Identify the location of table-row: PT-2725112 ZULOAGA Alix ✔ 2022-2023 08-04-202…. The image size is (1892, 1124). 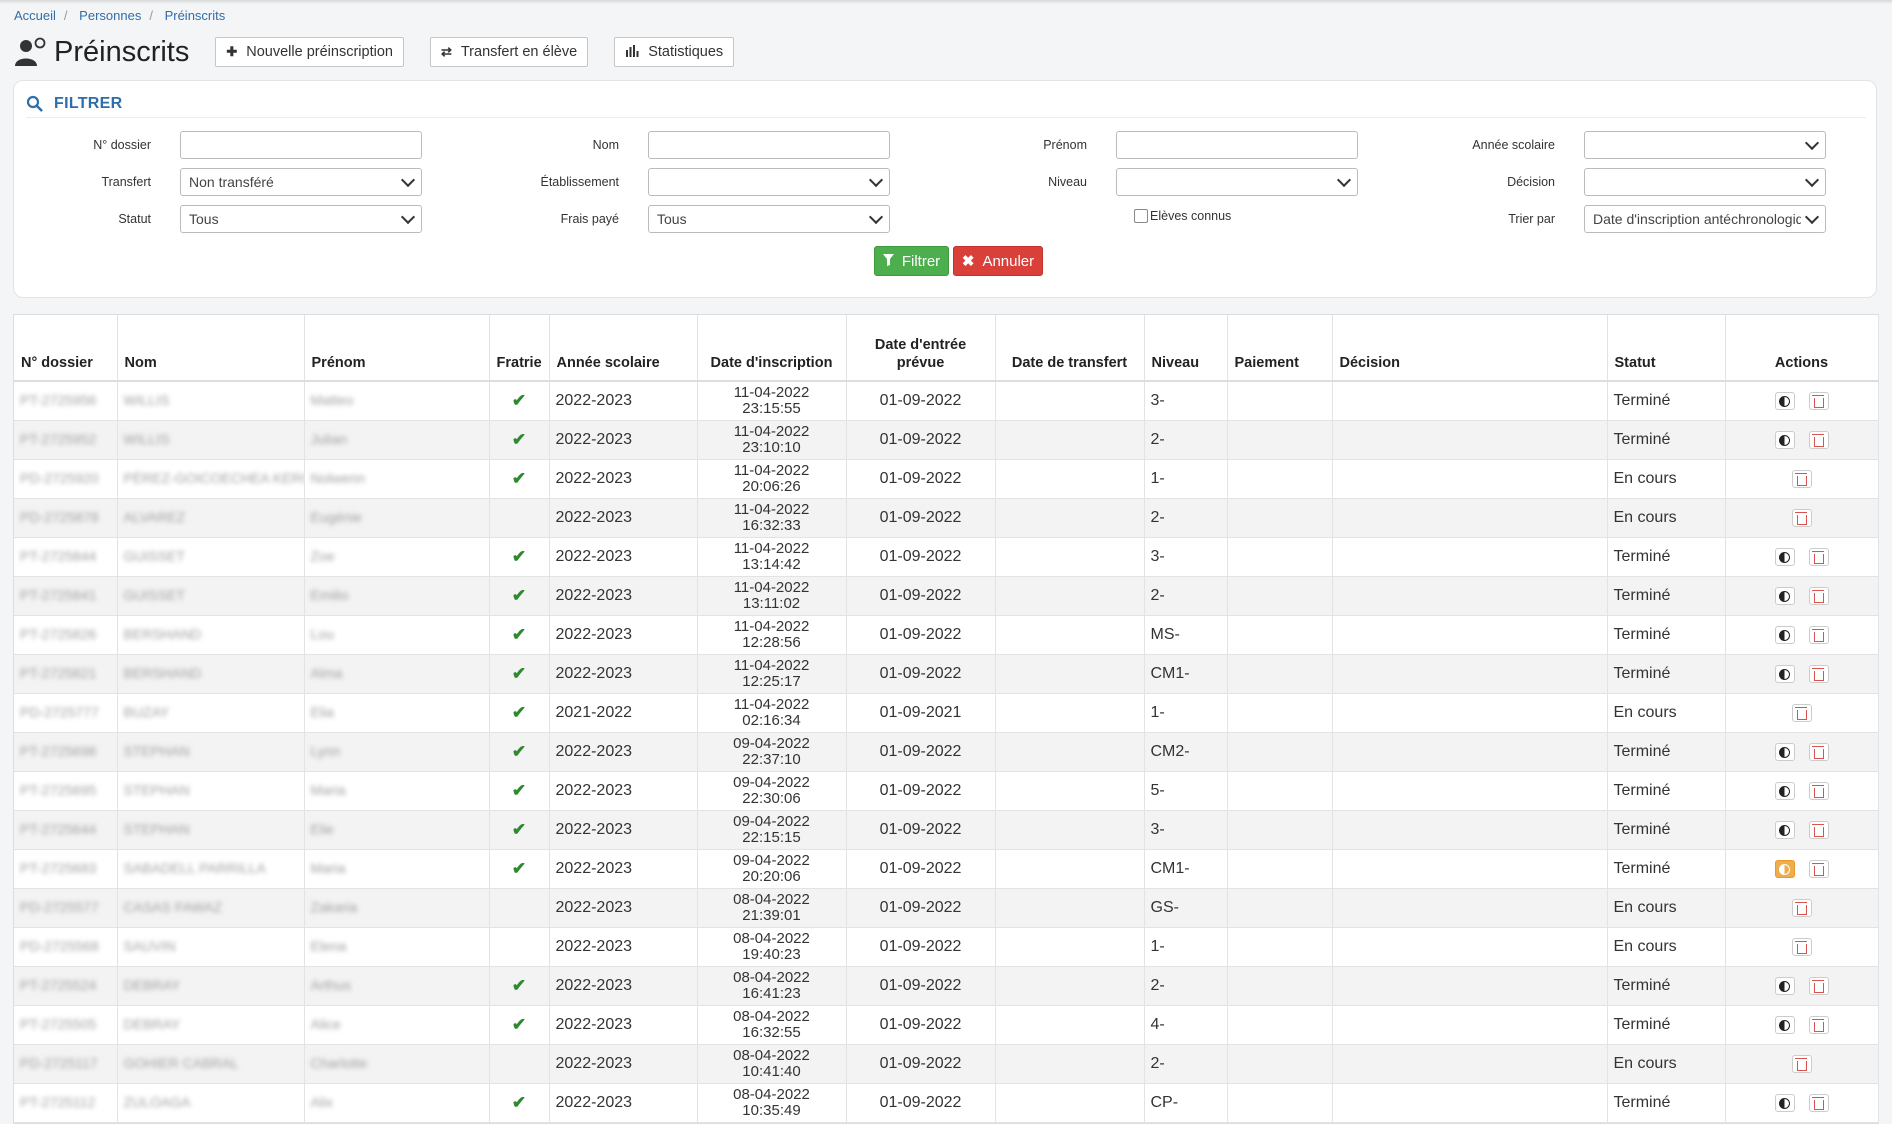
(946, 1103).